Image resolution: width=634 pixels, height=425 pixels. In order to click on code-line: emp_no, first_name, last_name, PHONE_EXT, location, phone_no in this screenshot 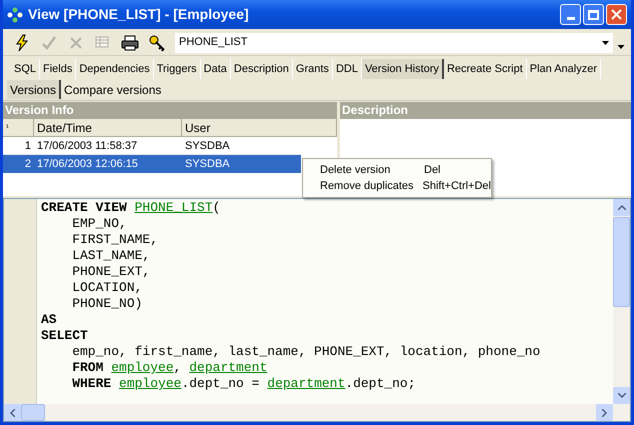, I will do `click(306, 352)`.